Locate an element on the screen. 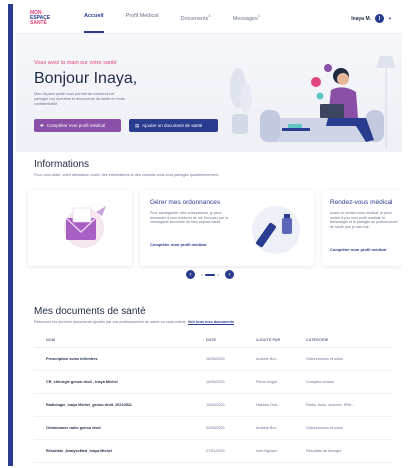  info-card-previous is located at coordinates (80, 228).